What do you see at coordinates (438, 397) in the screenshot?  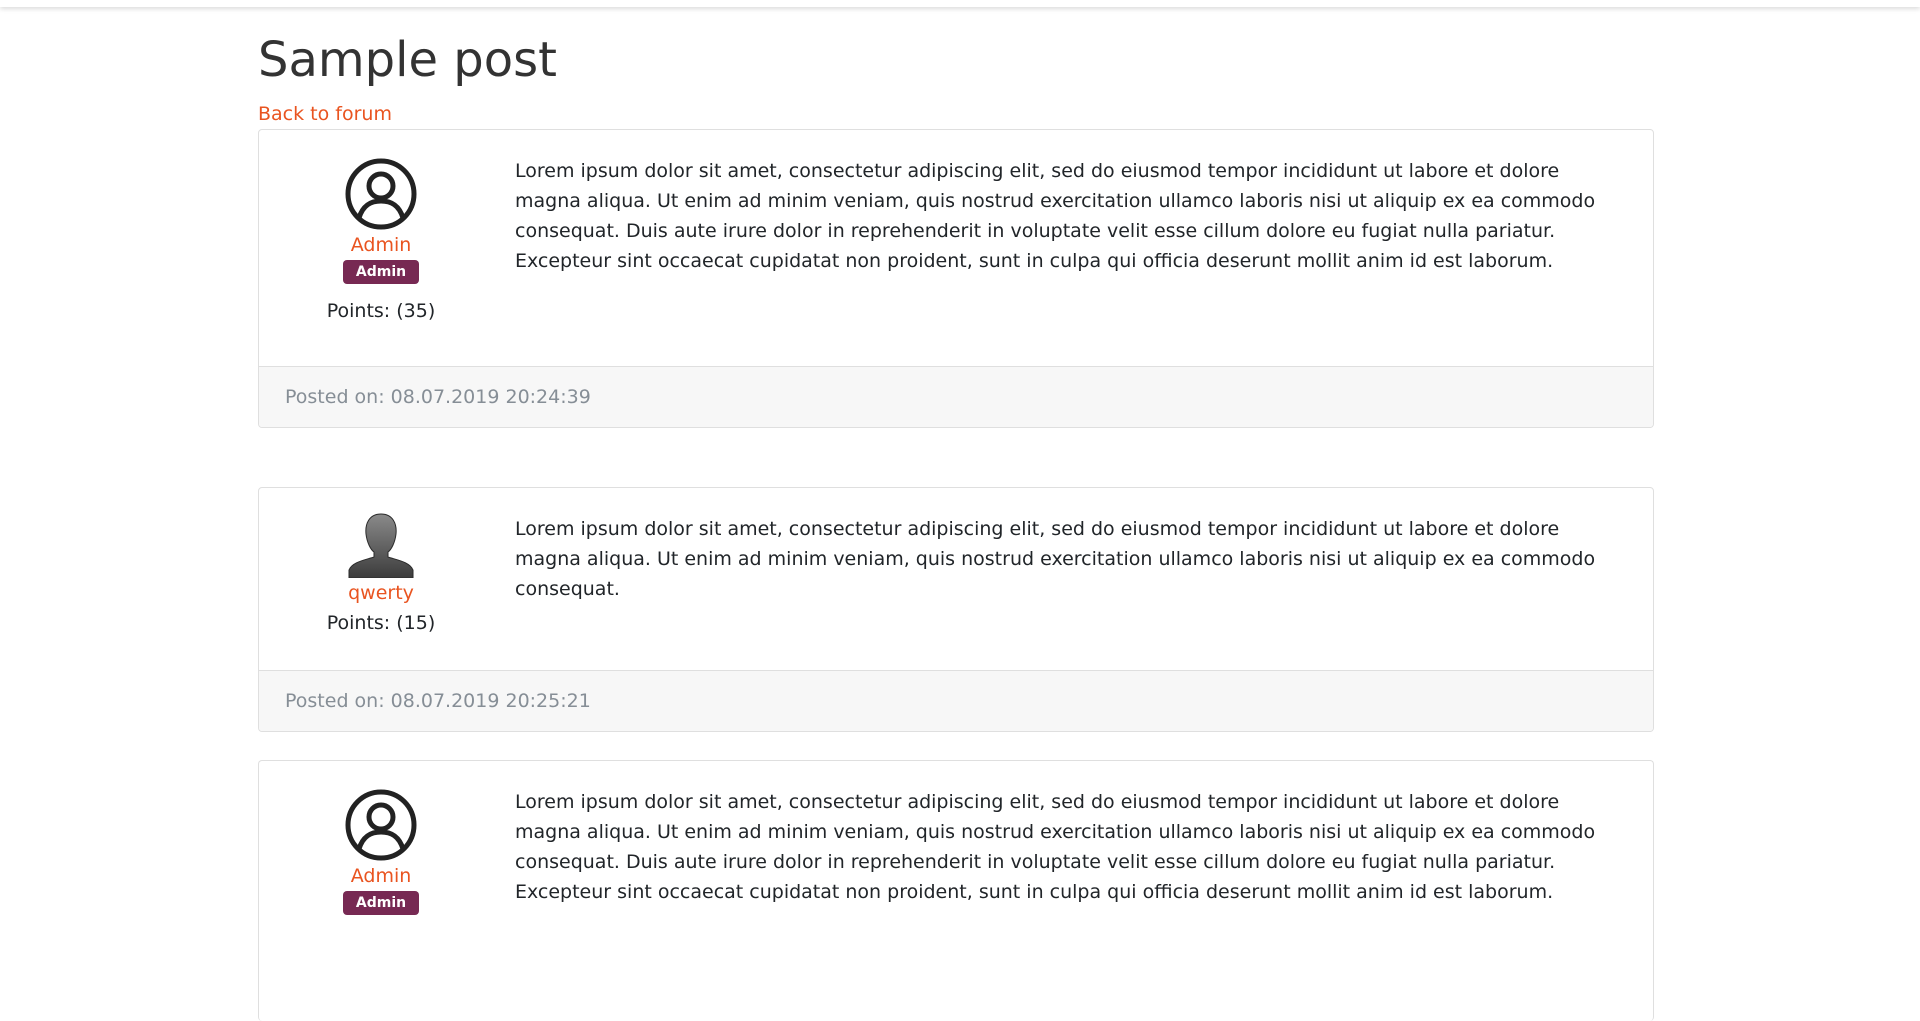 I see `posted-on-timestamp: Posted on: 08.07.2019 20:24:39` at bounding box center [438, 397].